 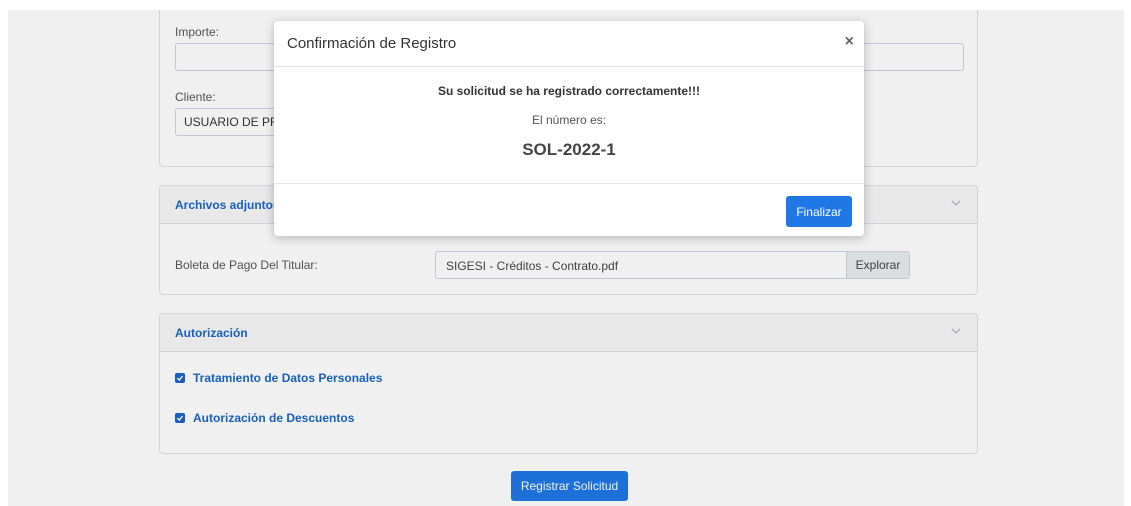 I want to click on finalize-button: Finalizar, so click(x=819, y=211).